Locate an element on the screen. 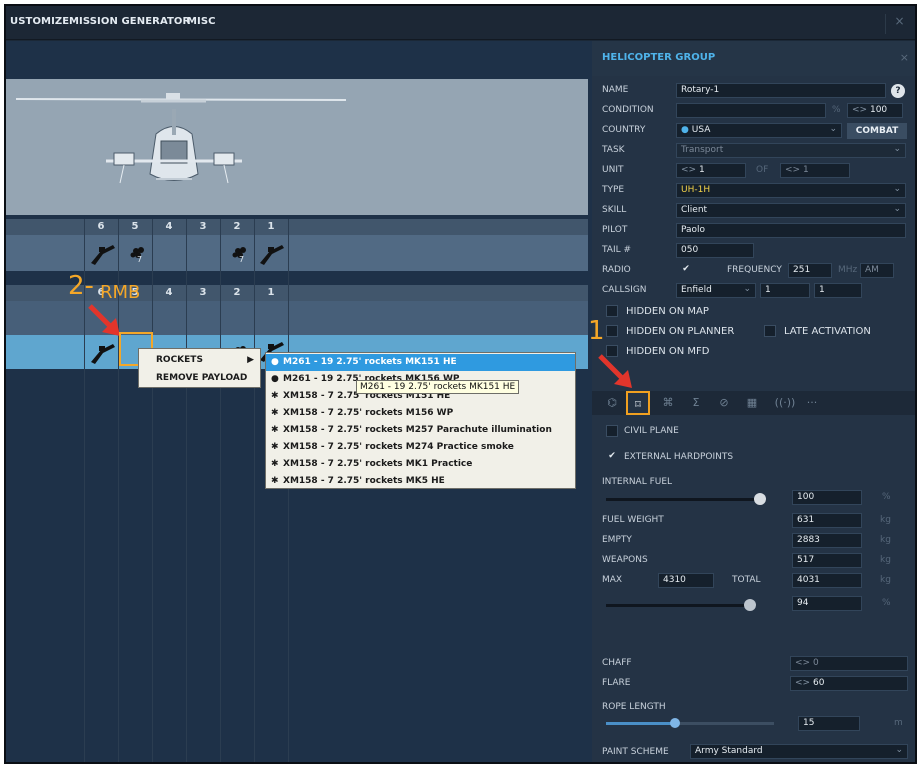 The width and height of the screenshot is (924, 767). window-close-icon: × is located at coordinates (899, 24).